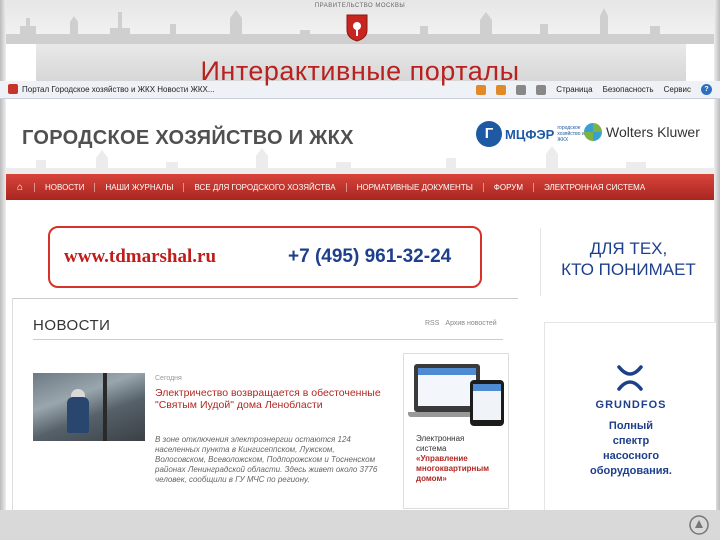 This screenshot has height=540, width=720. What do you see at coordinates (489, 134) in the screenshot?
I see `mcfer-logo-icon: Г` at bounding box center [489, 134].